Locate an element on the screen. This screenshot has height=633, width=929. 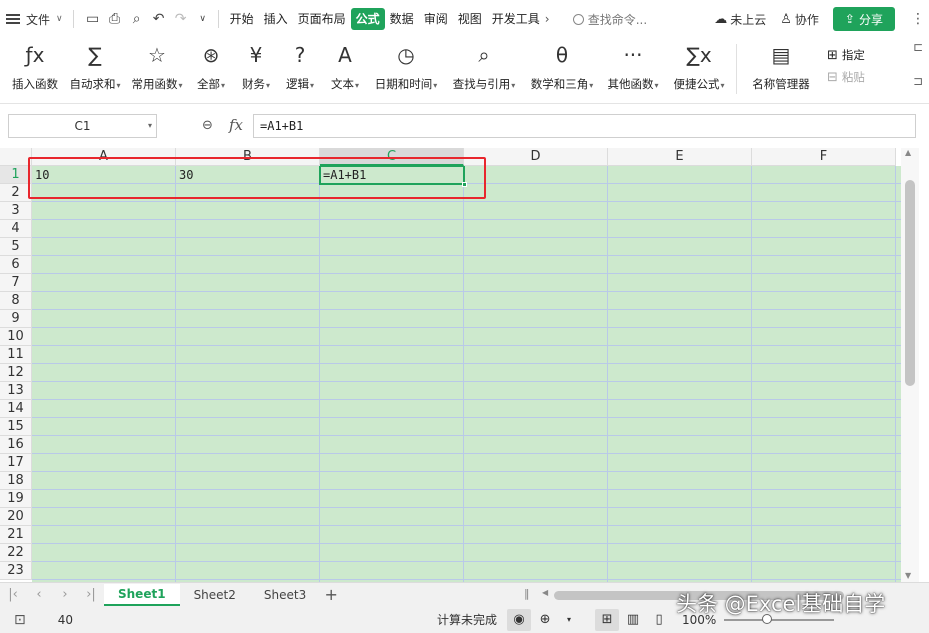
more-options-icon: ⋮ is located at coordinates (920, 19).